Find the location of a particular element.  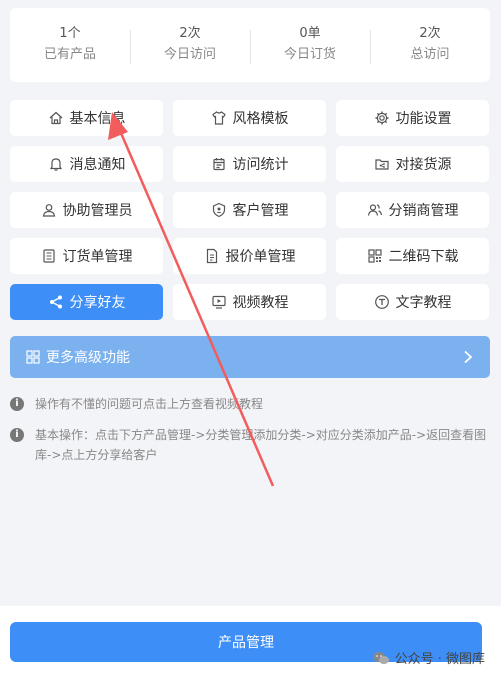

wechat-icon is located at coordinates (380, 657).